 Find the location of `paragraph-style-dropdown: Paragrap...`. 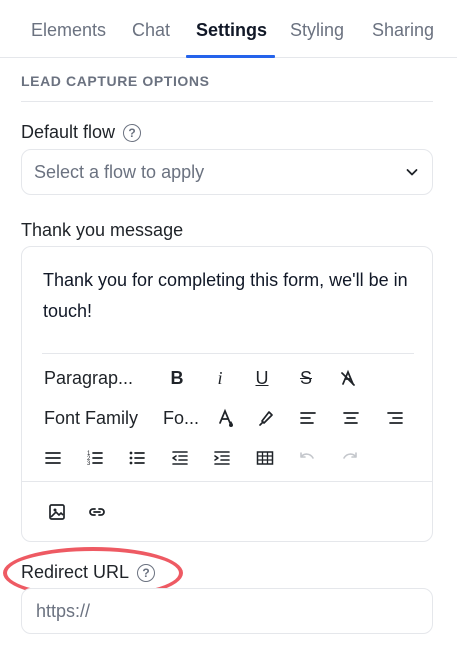

paragraph-style-dropdown: Paragrap... is located at coordinates (88, 378).